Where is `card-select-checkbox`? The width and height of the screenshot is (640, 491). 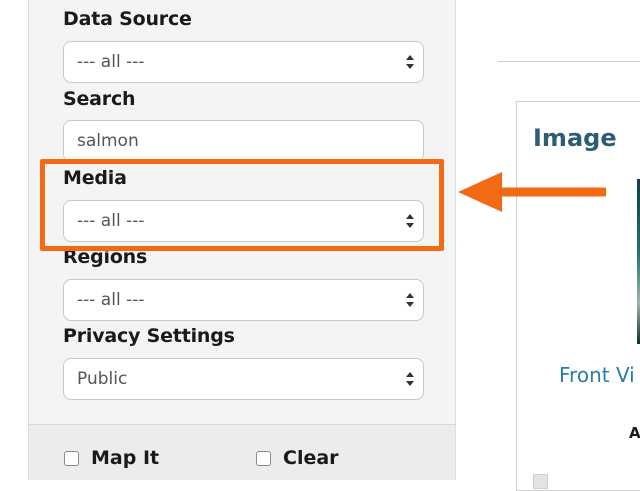 card-select-checkbox is located at coordinates (540, 481).